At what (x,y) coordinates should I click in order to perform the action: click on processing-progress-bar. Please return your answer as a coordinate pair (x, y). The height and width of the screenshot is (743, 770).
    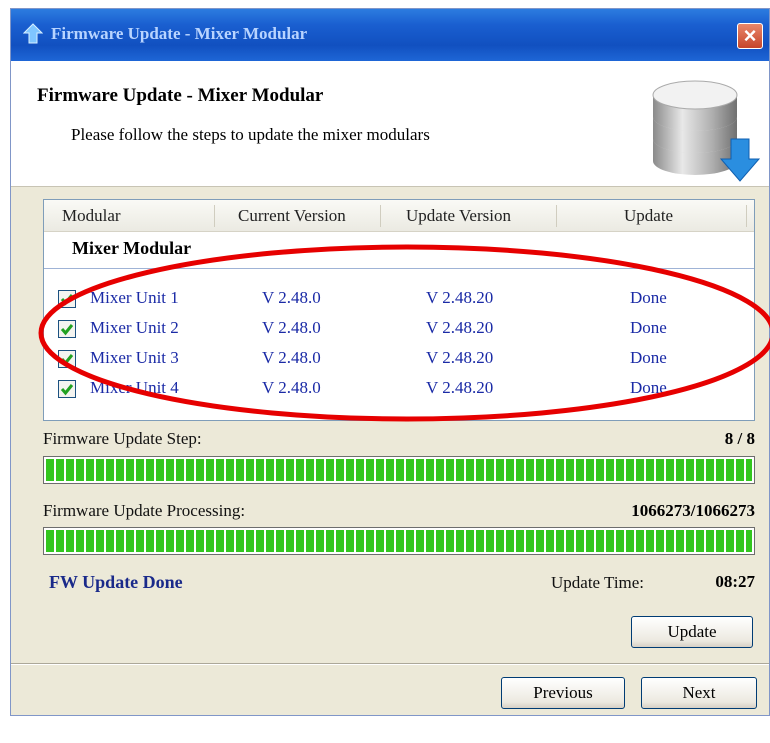
    Looking at the image, I should click on (399, 541).